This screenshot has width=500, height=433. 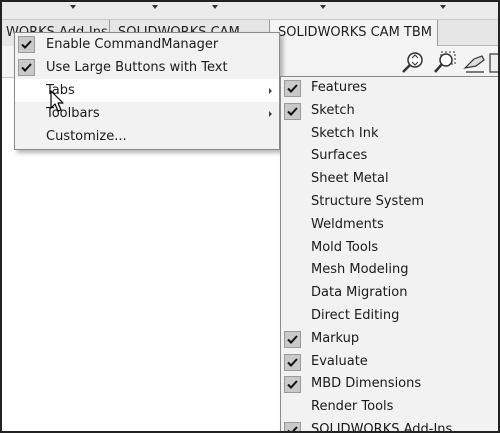 I want to click on menu-item-use-large-buttons: Use Large Buttons with Text, so click(x=147, y=67).